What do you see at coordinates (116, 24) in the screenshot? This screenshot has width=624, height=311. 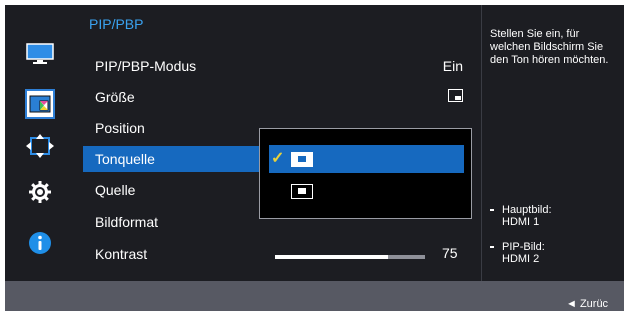 I see `menu-title: PIP/PBP` at bounding box center [116, 24].